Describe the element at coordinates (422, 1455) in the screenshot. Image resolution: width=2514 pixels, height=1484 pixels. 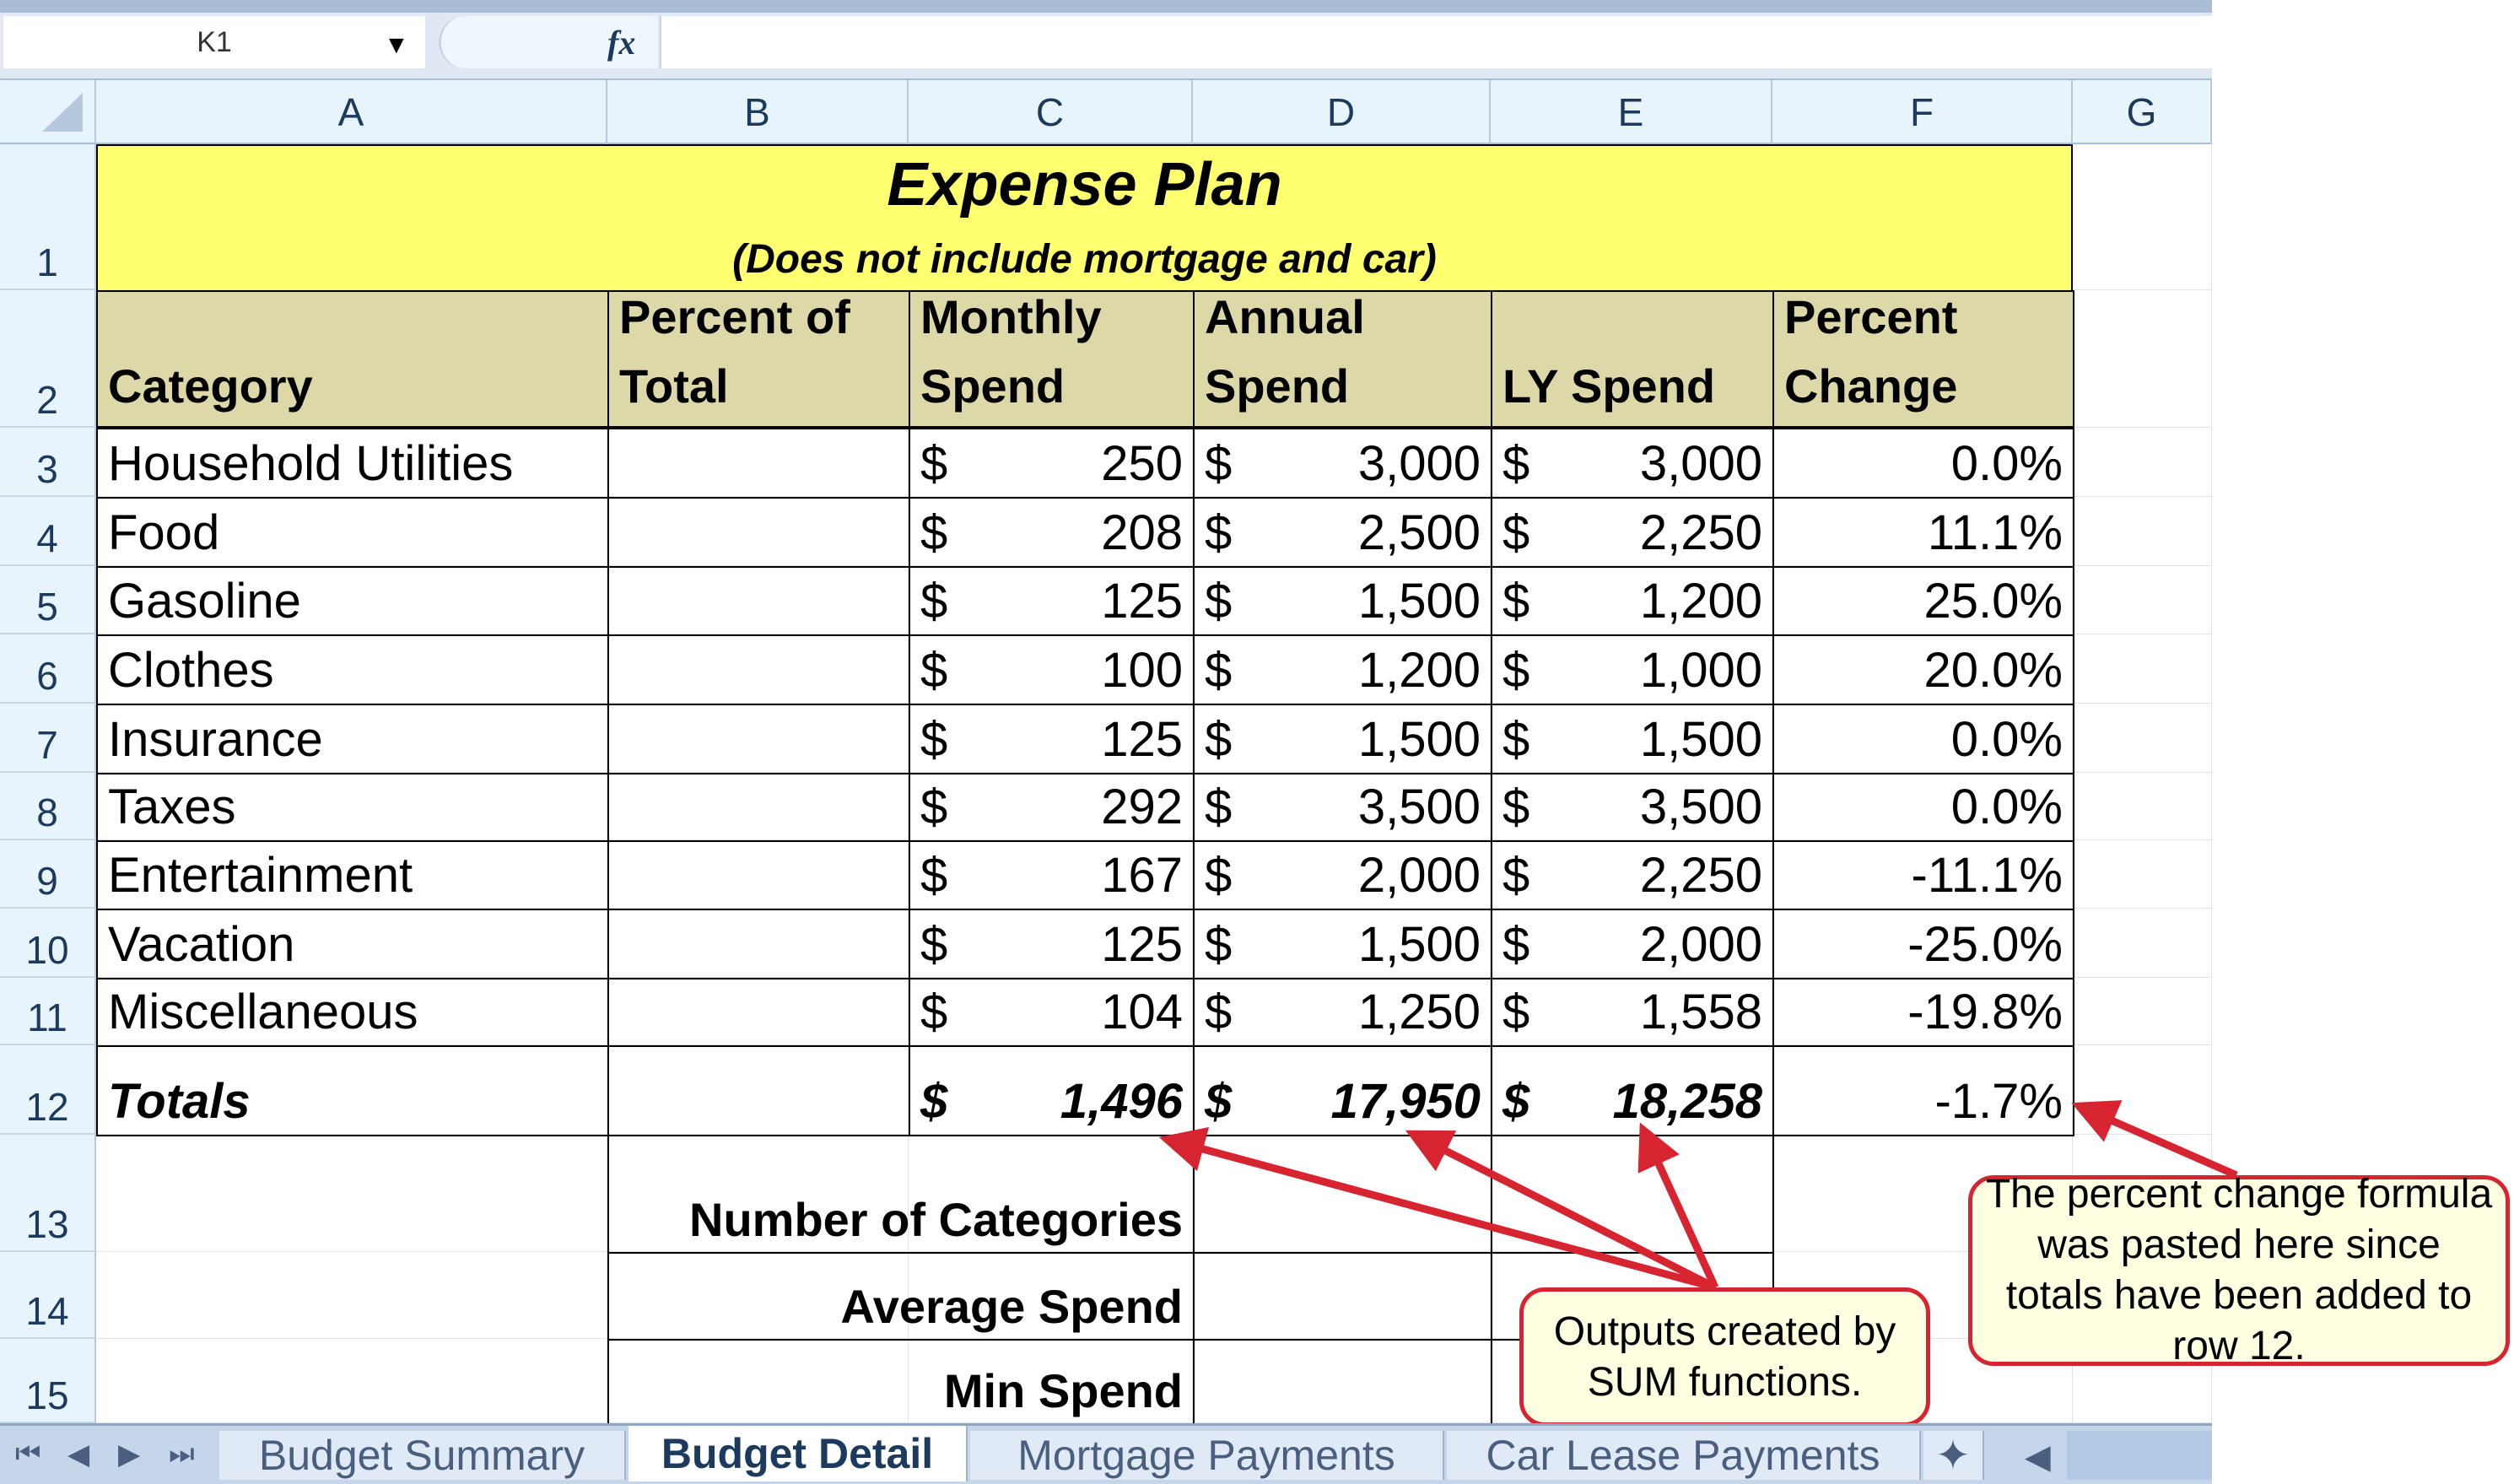
I see `tab-budget-summary: Budget Summary` at that location.